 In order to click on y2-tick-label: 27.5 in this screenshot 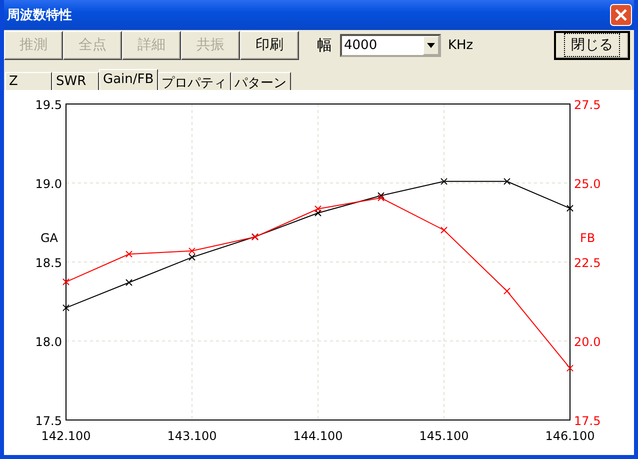, I will do `click(587, 105)`.